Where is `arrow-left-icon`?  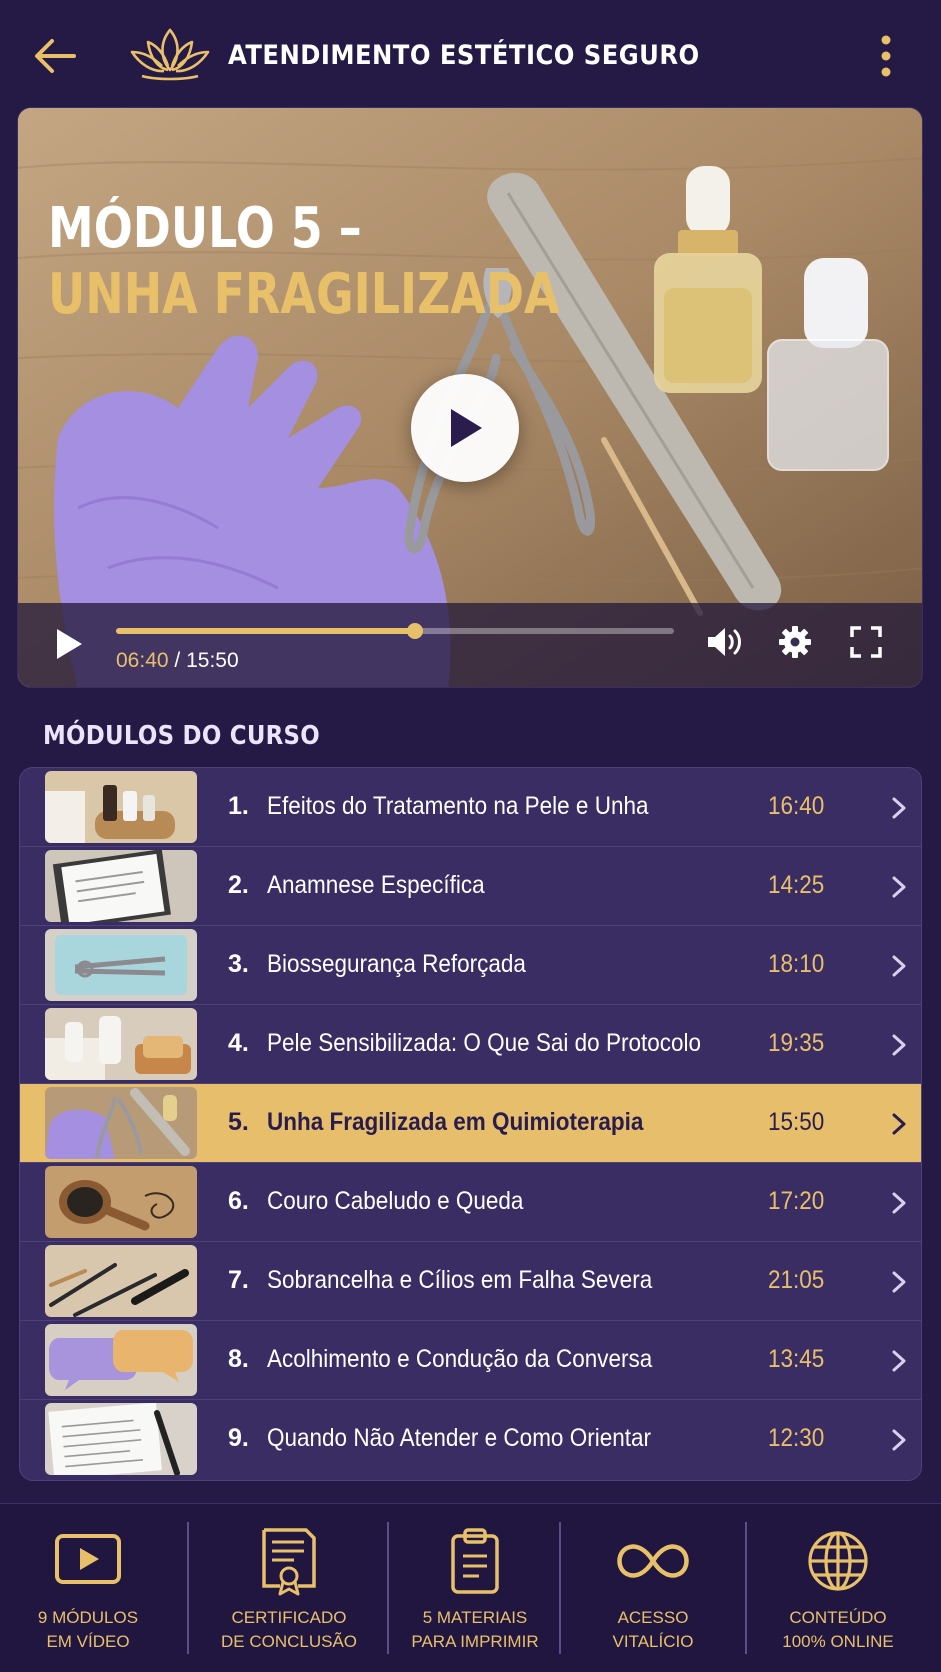 arrow-left-icon is located at coordinates (55, 56).